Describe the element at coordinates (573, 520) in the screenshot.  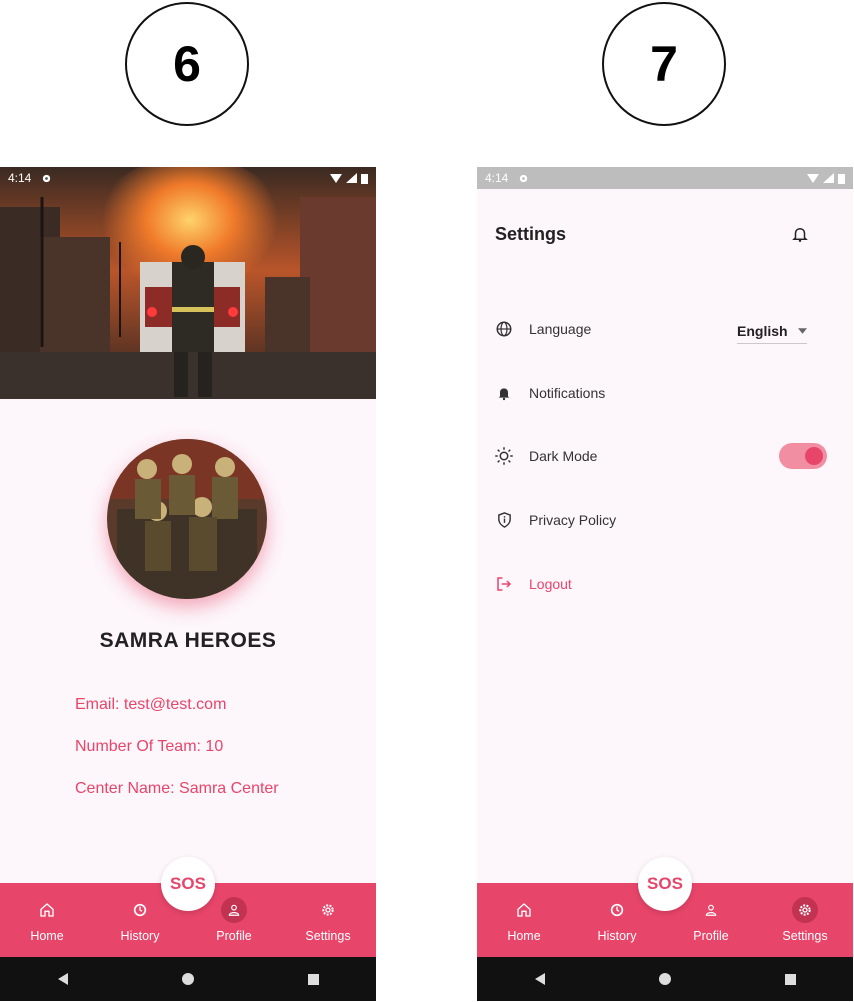
I see `setting-privacy-label: Privacy Policy` at that location.